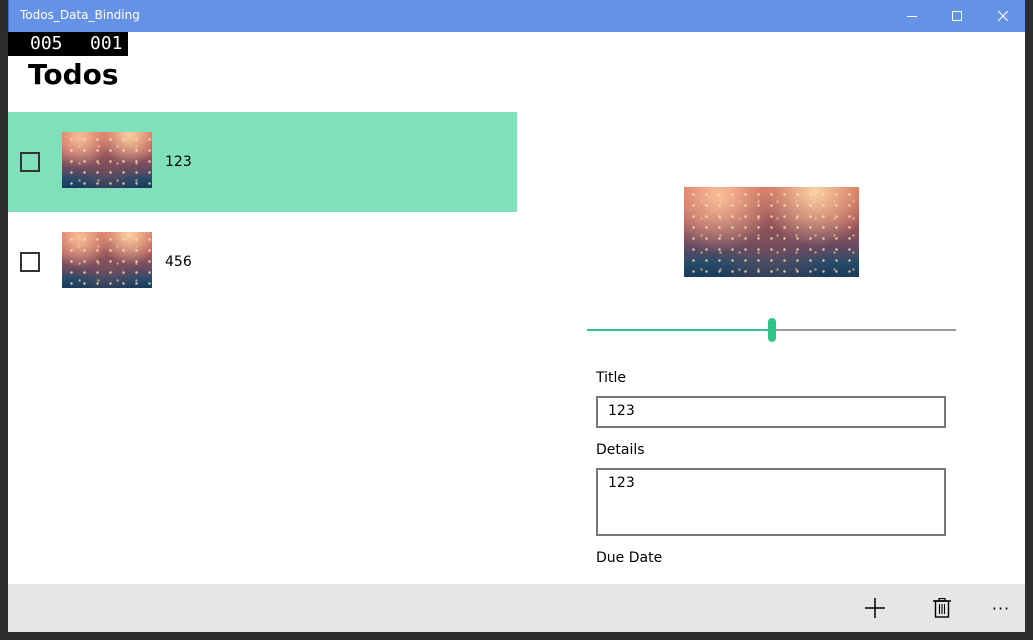  I want to click on plus-icon, so click(875, 608).